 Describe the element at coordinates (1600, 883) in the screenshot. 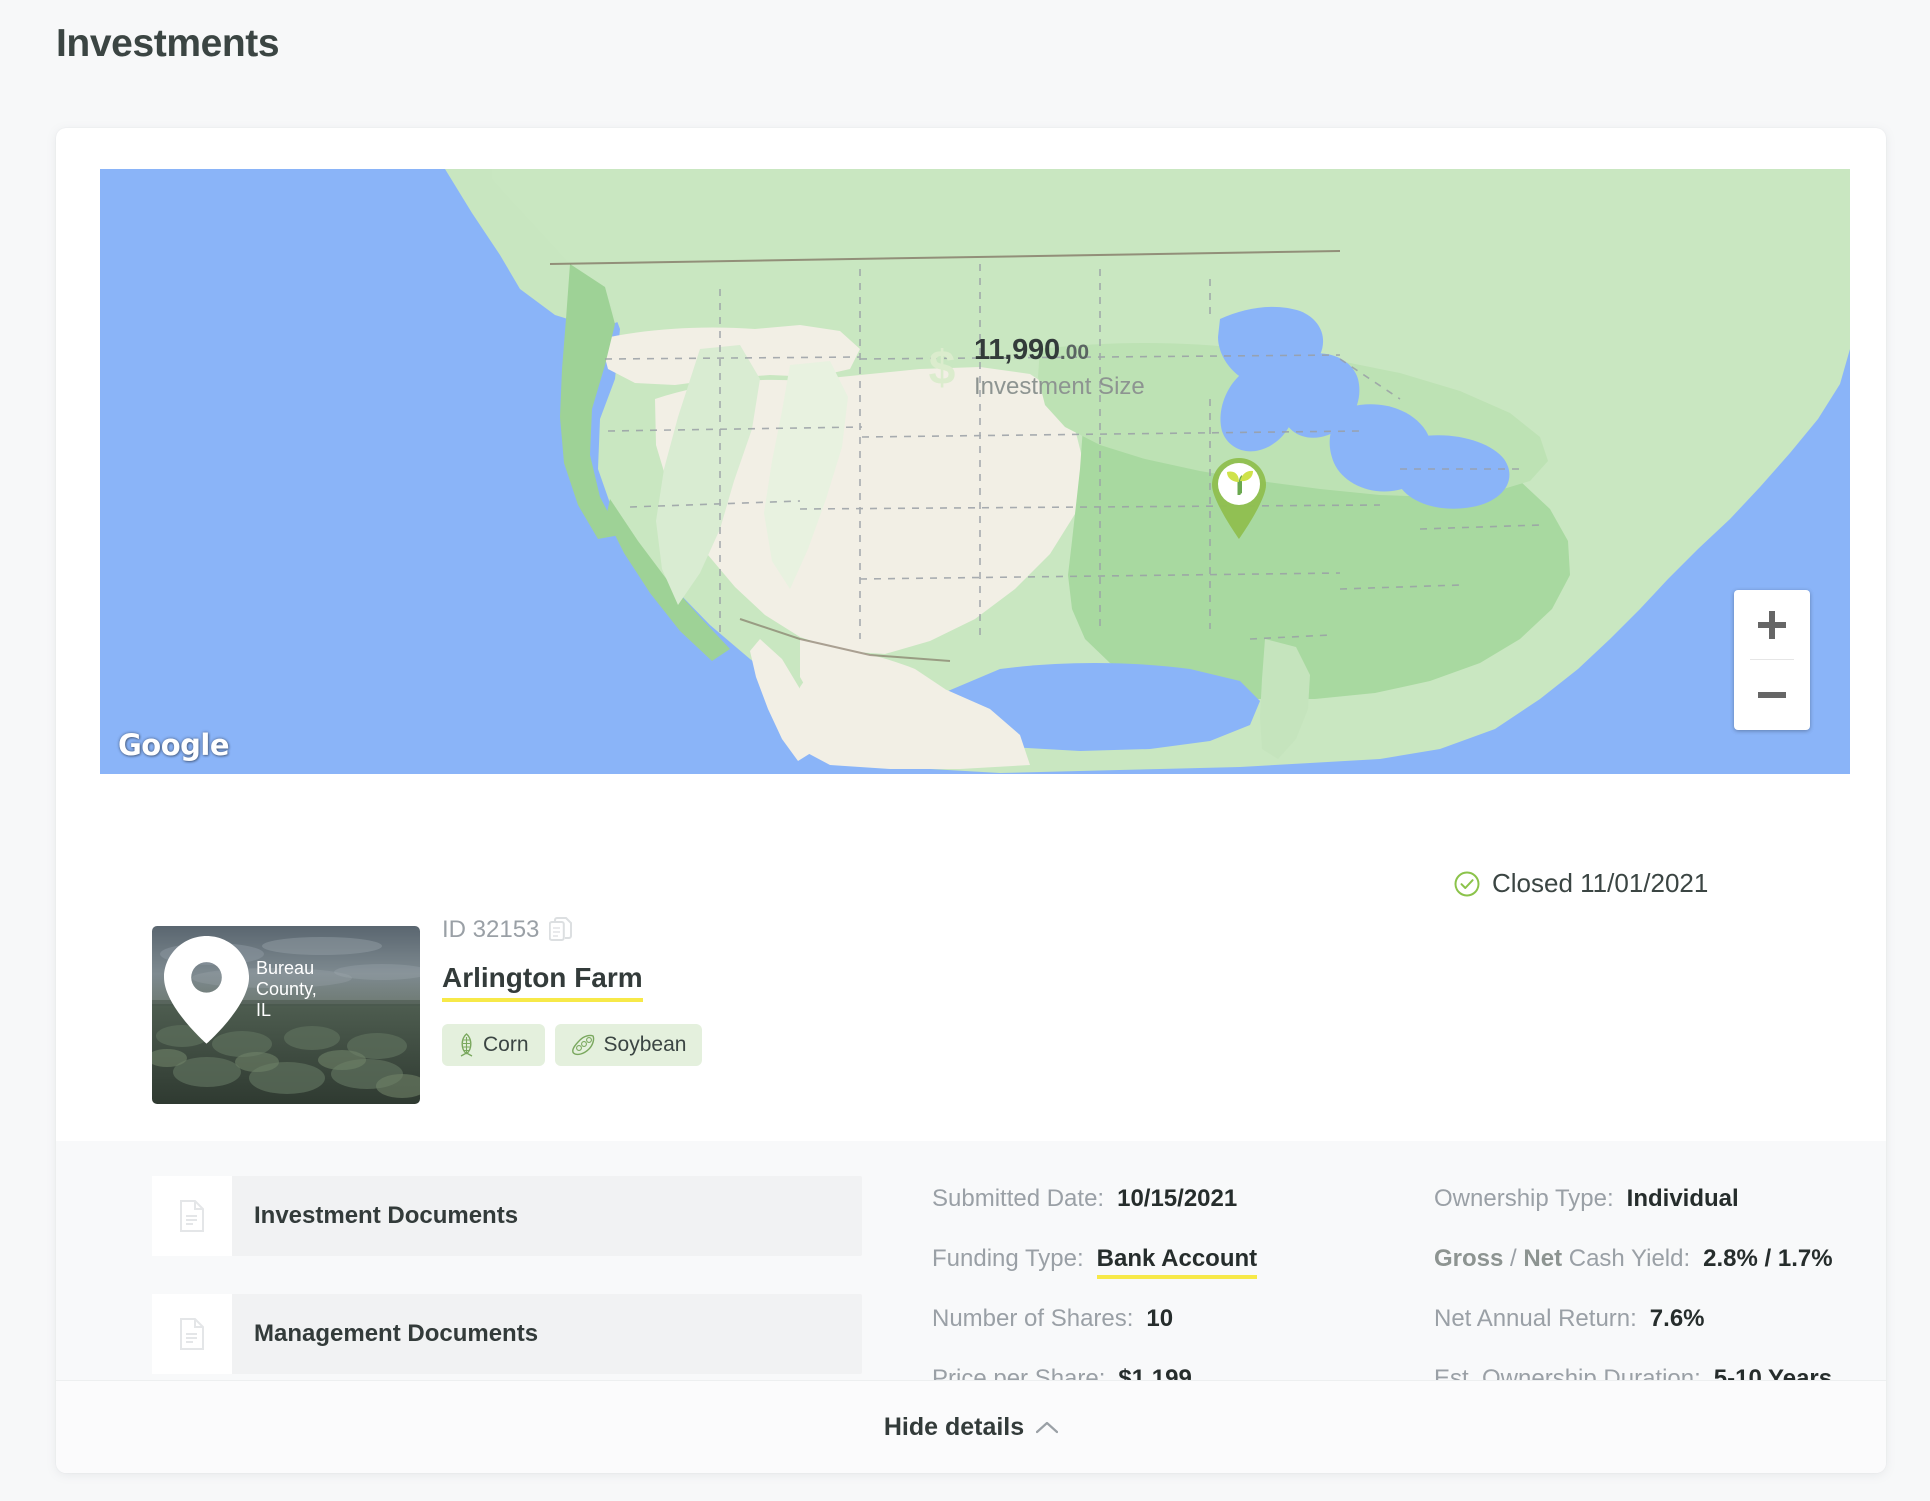

I see `status-text: Closed 11/01/2021` at that location.